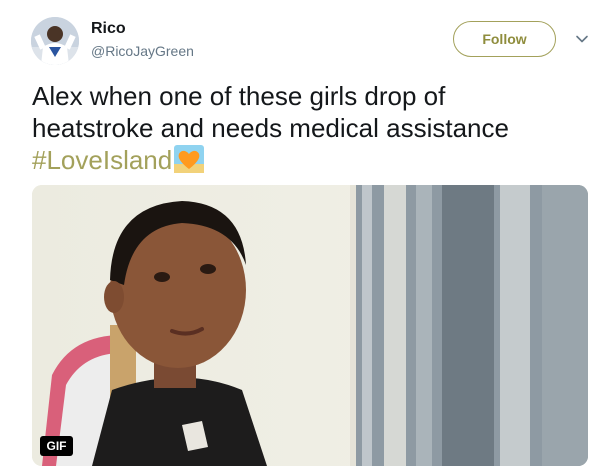 This screenshot has height=474, width=600. I want to click on hashtag-link: #LoveIsland, so click(102, 160).